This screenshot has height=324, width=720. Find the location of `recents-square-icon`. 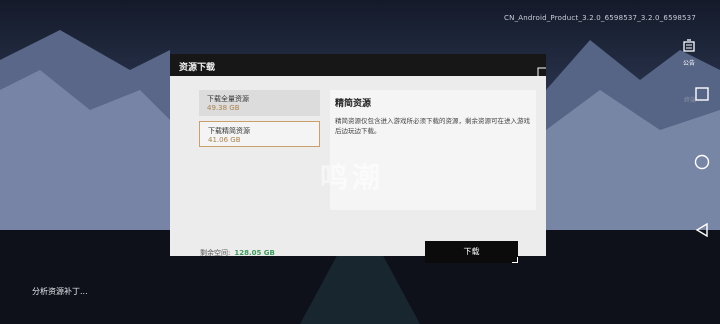

recents-square-icon is located at coordinates (702, 94).